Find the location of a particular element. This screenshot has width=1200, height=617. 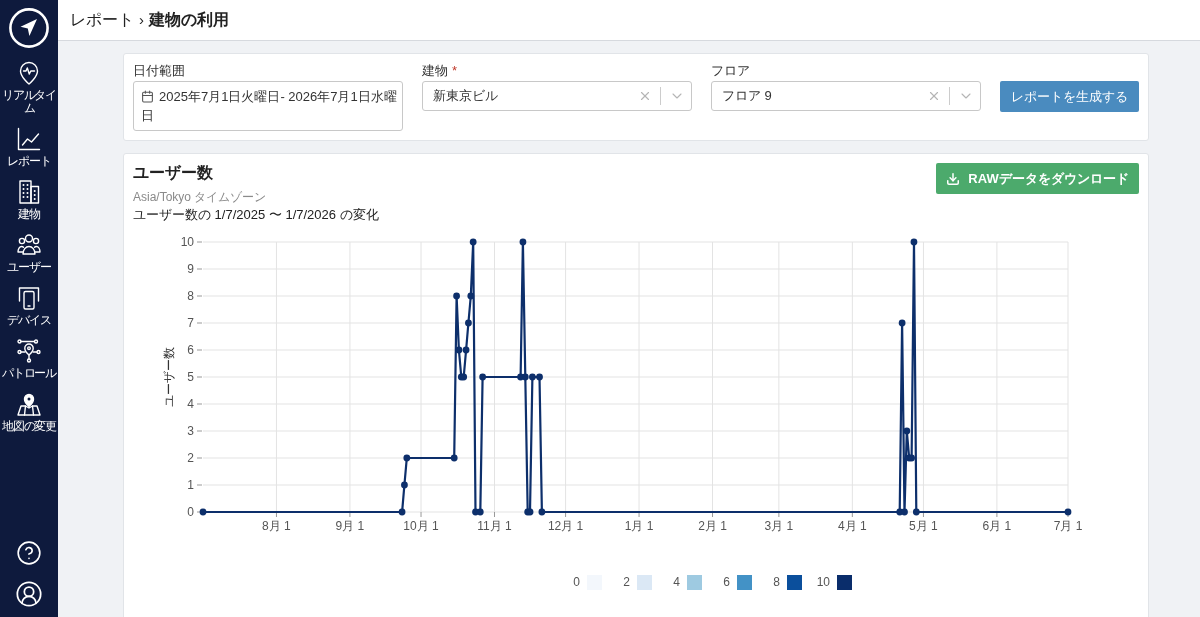

date-range-field: 2025年7月1日火曜日- 2026年7月1日水曜日 is located at coordinates (268, 106).